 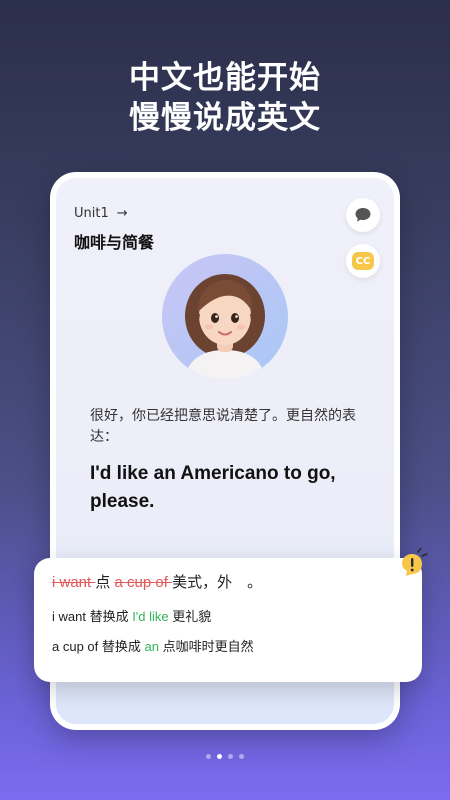 What do you see at coordinates (225, 756) in the screenshot?
I see `page-indicator` at bounding box center [225, 756].